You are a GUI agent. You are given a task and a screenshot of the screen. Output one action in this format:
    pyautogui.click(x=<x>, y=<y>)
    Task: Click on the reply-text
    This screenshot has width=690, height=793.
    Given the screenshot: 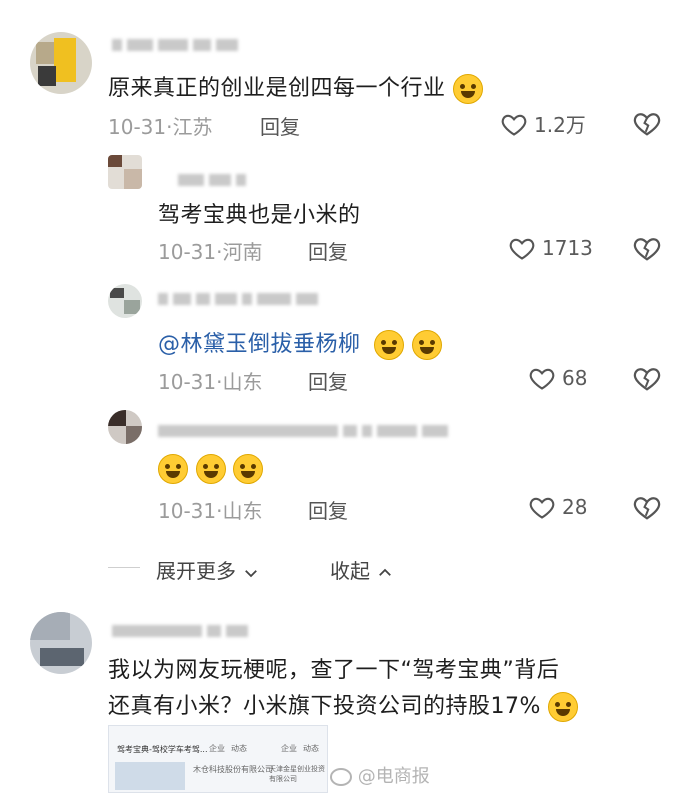 What is the action you would take?
    pyautogui.click(x=210, y=469)
    